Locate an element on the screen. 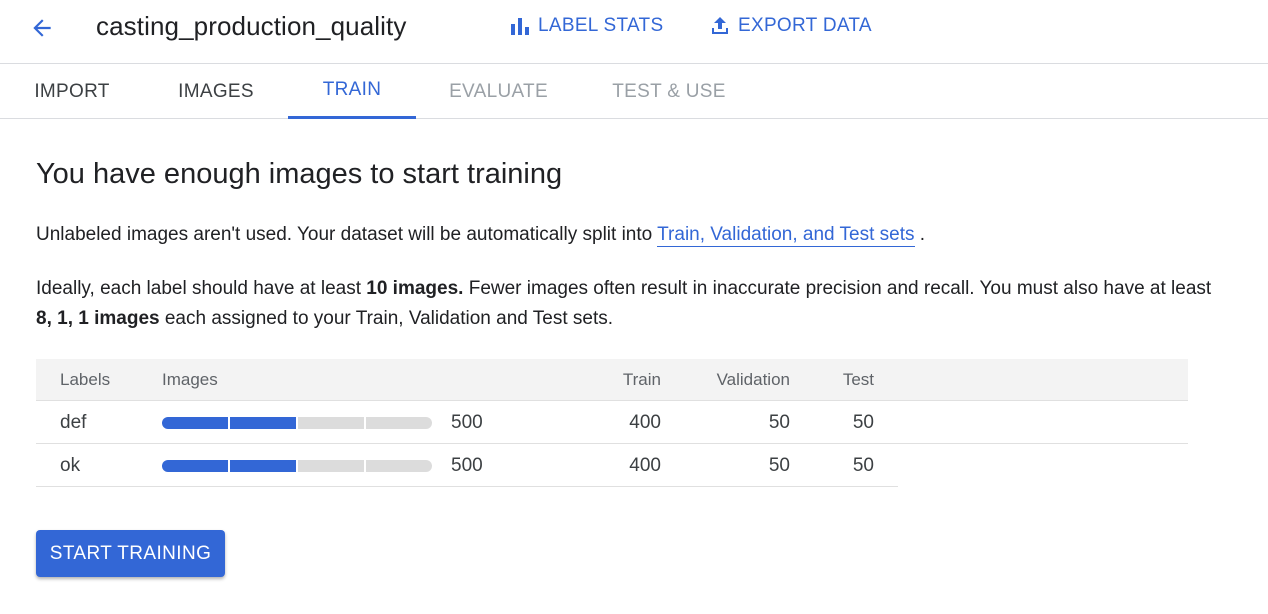 The height and width of the screenshot is (614, 1268). tab-evaluate: EVALUATE is located at coordinates (498, 91).